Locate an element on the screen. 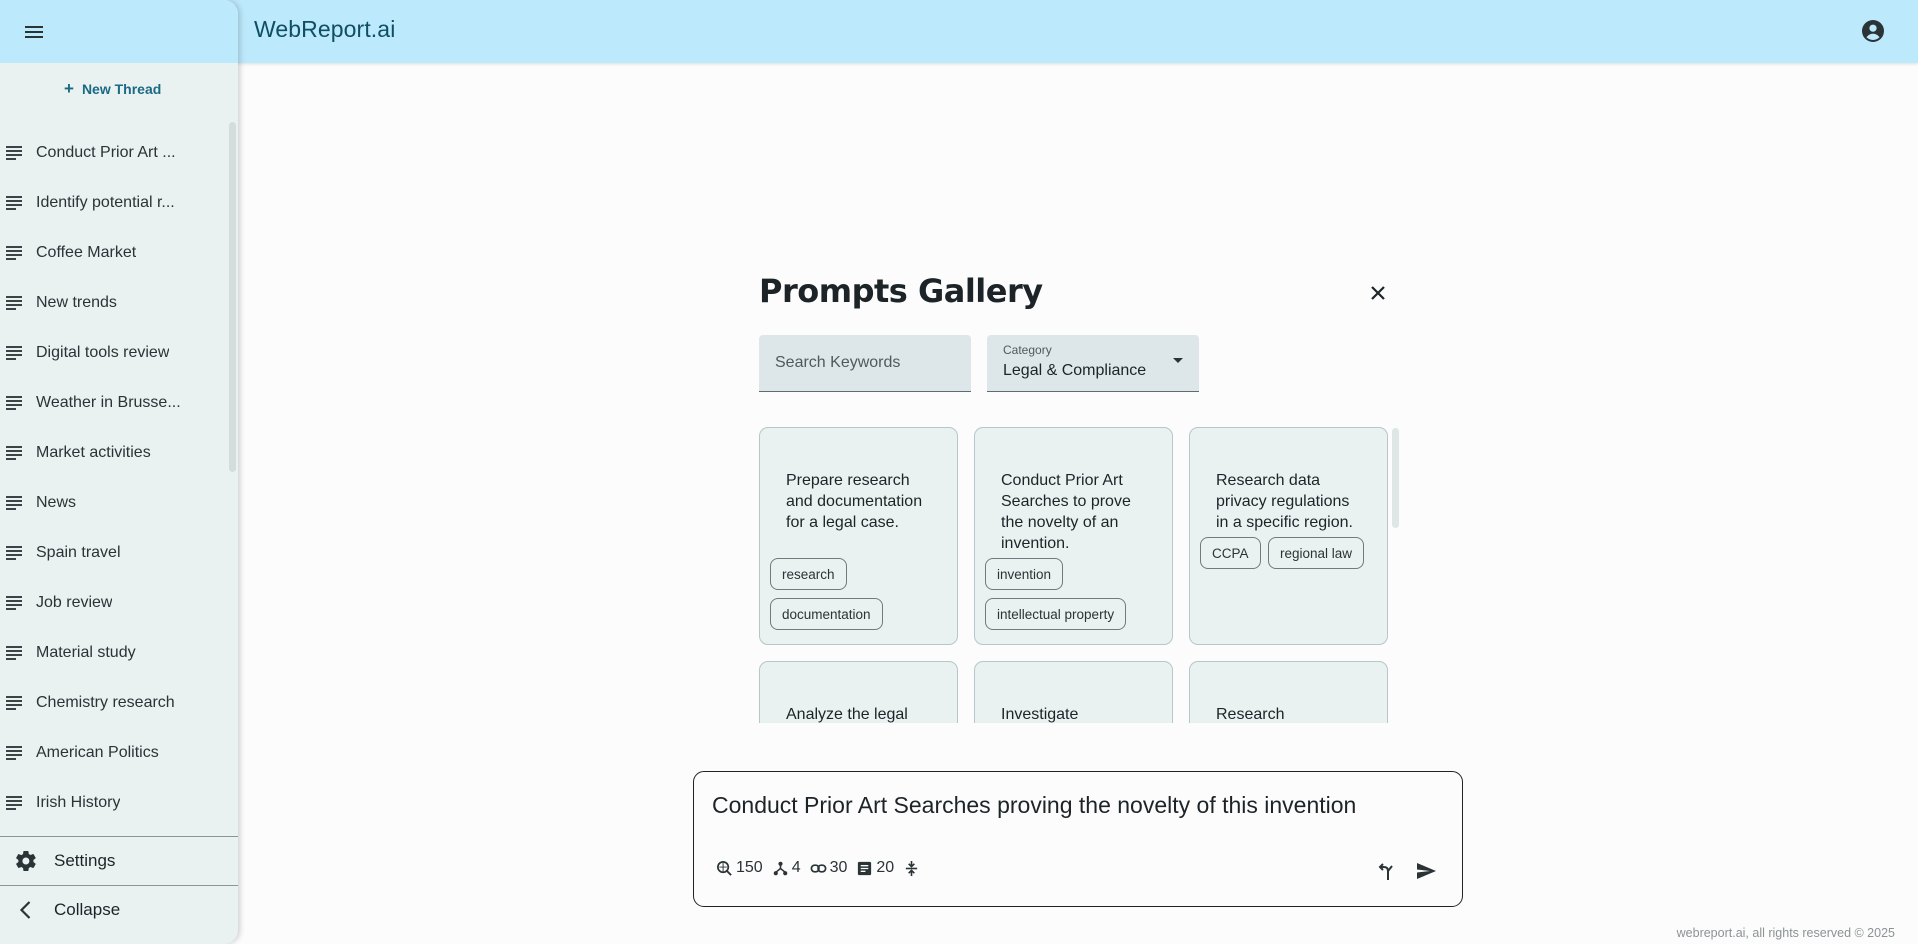 Image resolution: width=1918 pixels, height=944 pixels. expand-vertical-icon is located at coordinates (912, 868).